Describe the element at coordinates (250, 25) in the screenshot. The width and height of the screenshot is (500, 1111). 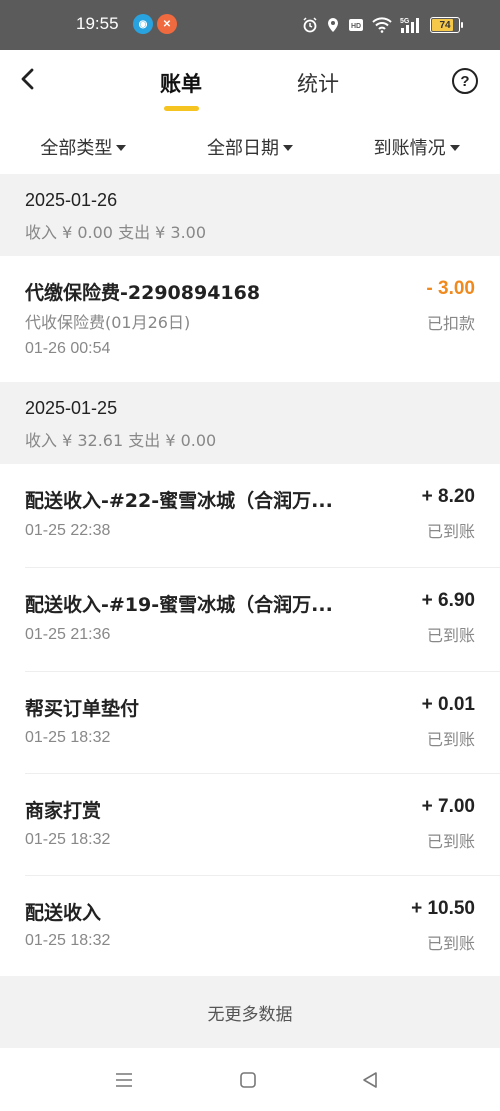
I see `status-bar: 19:55 ◉ ✕ HD 5G 74` at that location.